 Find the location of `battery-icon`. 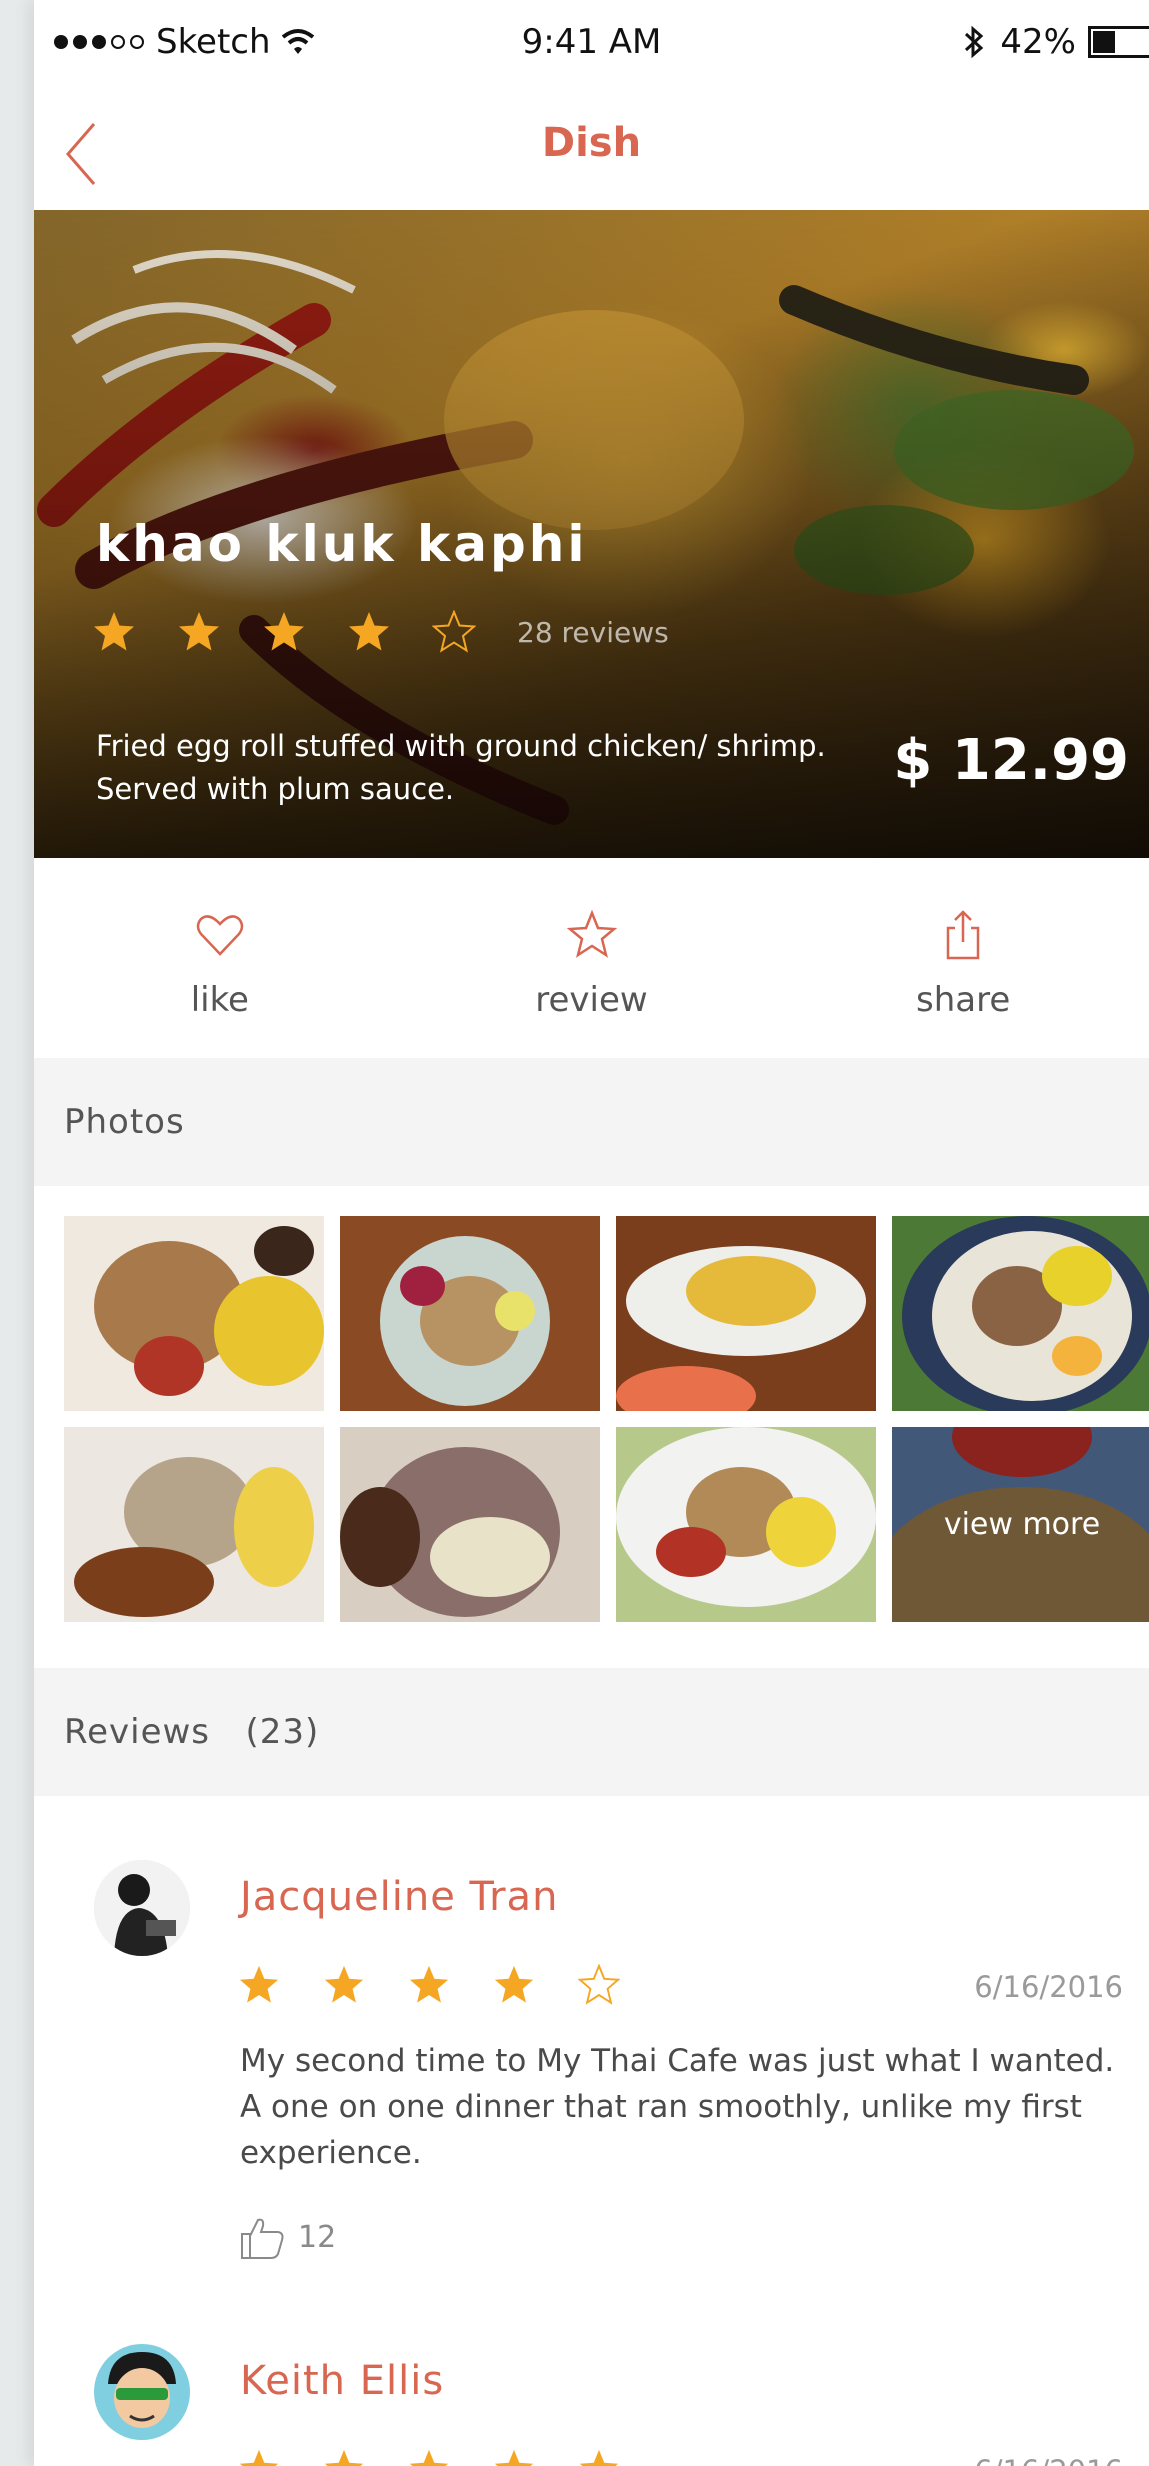

battery-icon is located at coordinates (1118, 42).